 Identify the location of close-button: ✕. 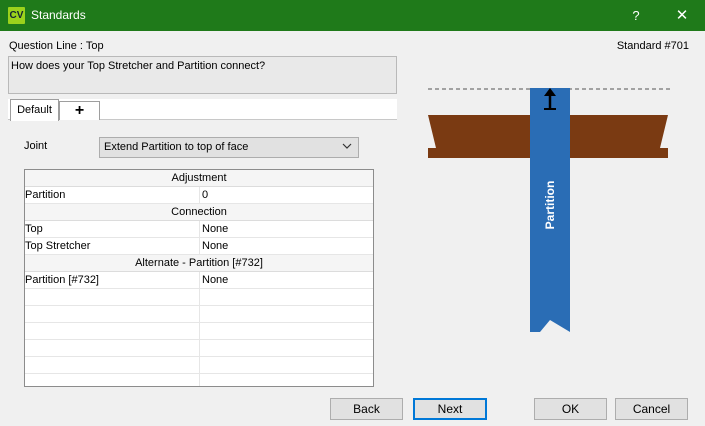
(682, 15).